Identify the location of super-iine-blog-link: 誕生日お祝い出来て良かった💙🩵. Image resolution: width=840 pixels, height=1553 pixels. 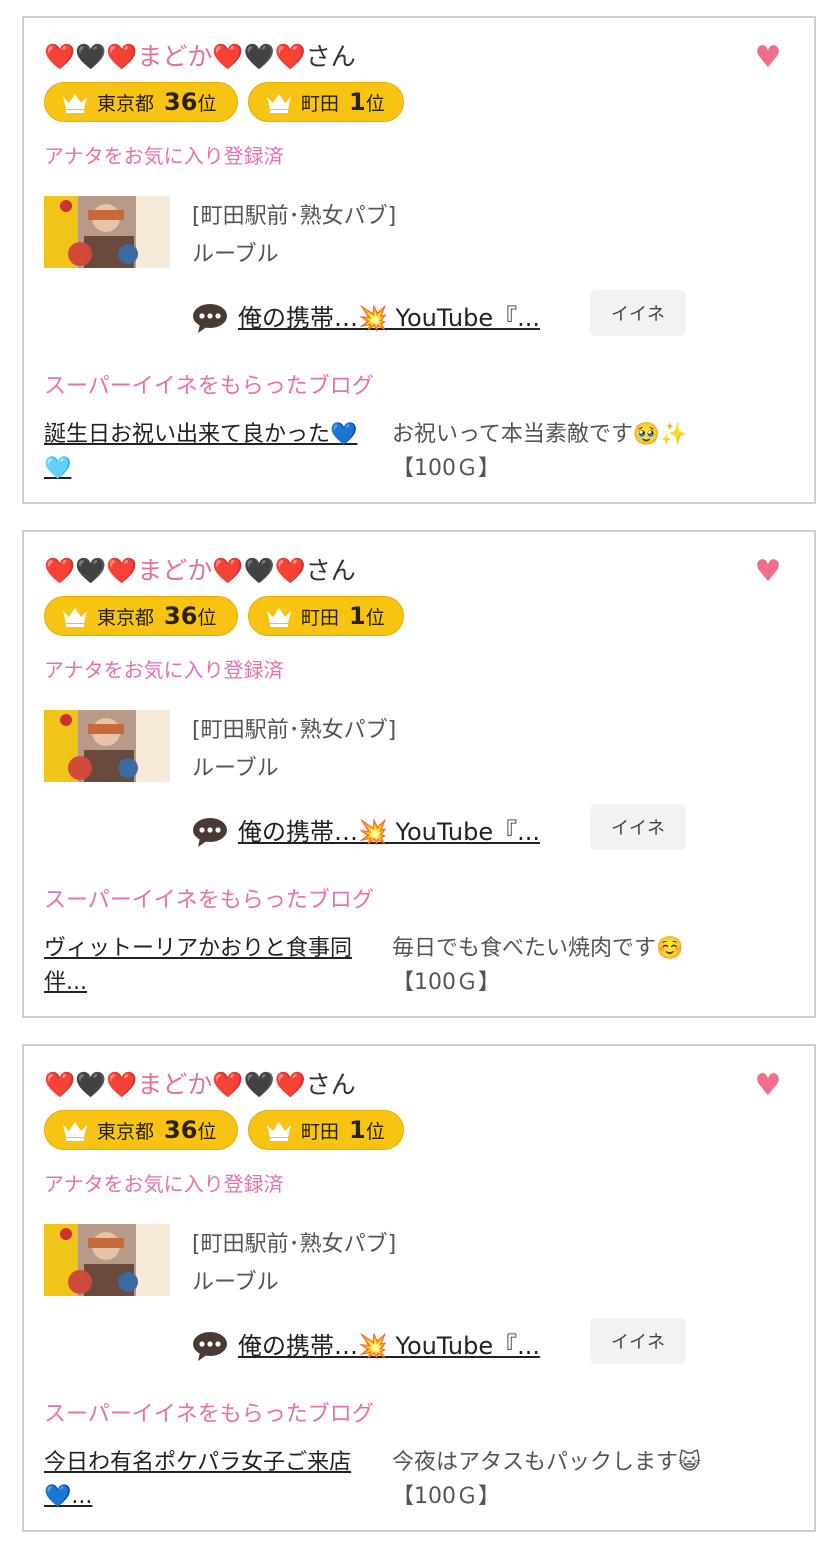
(209, 452).